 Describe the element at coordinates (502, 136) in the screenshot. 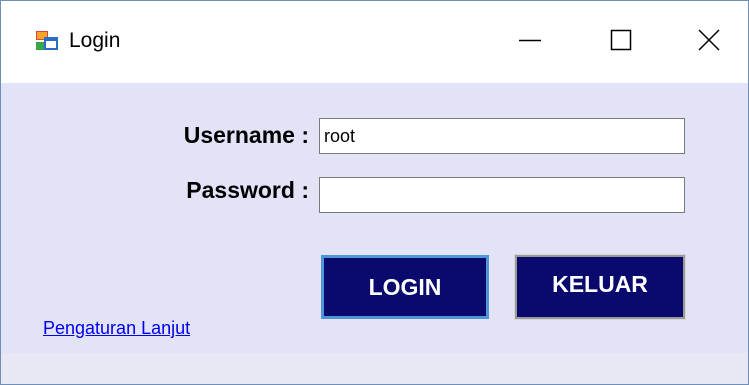

I see `username-input` at that location.